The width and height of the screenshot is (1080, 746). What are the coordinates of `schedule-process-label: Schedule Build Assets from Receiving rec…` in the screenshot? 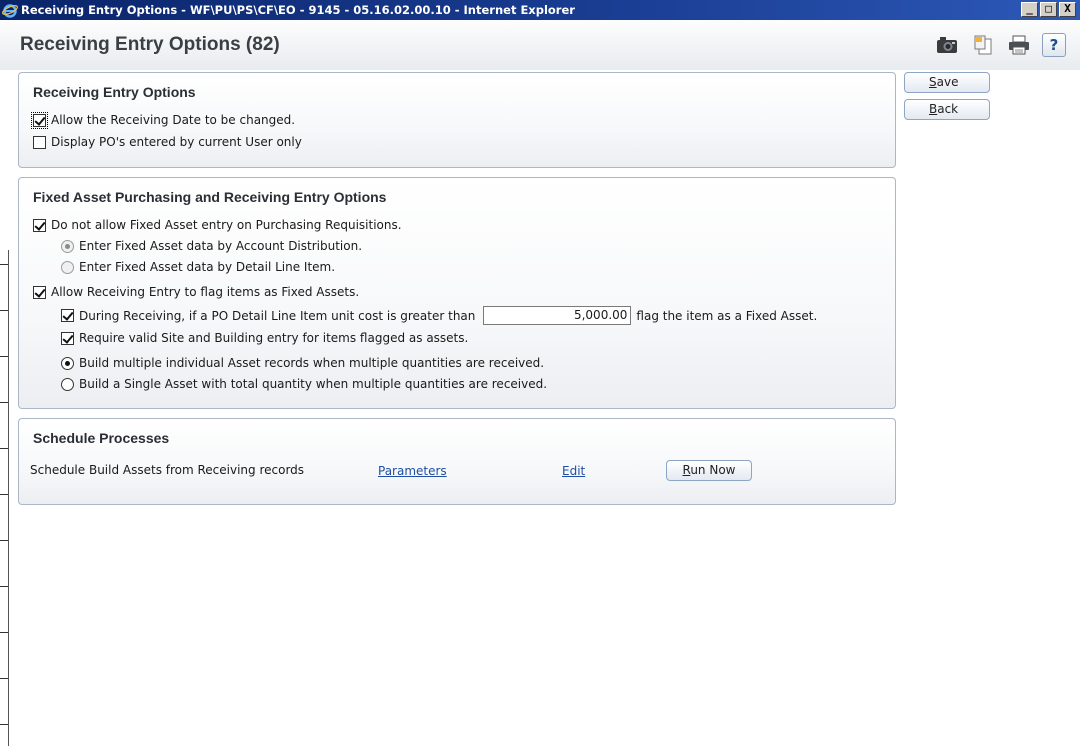 It's located at (167, 470).